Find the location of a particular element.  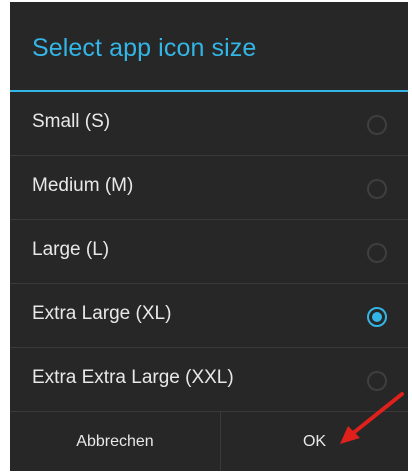

dialog-button-bar: Abbrechen OK is located at coordinates (209, 441).